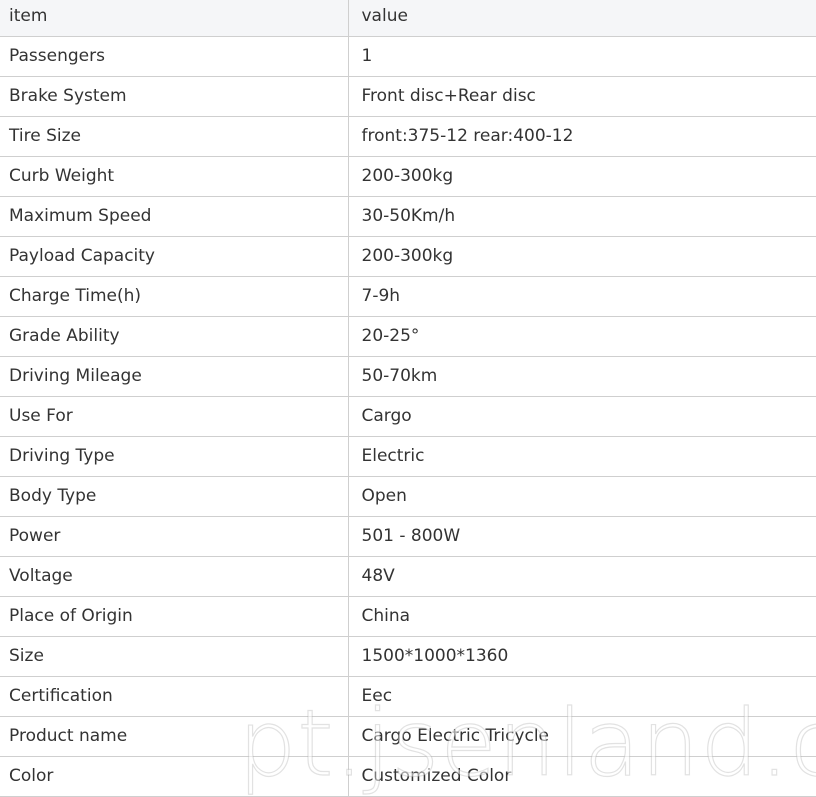 The height and width of the screenshot is (797, 816). Describe the element at coordinates (174, 96) in the screenshot. I see `row-item: Brake System` at that location.